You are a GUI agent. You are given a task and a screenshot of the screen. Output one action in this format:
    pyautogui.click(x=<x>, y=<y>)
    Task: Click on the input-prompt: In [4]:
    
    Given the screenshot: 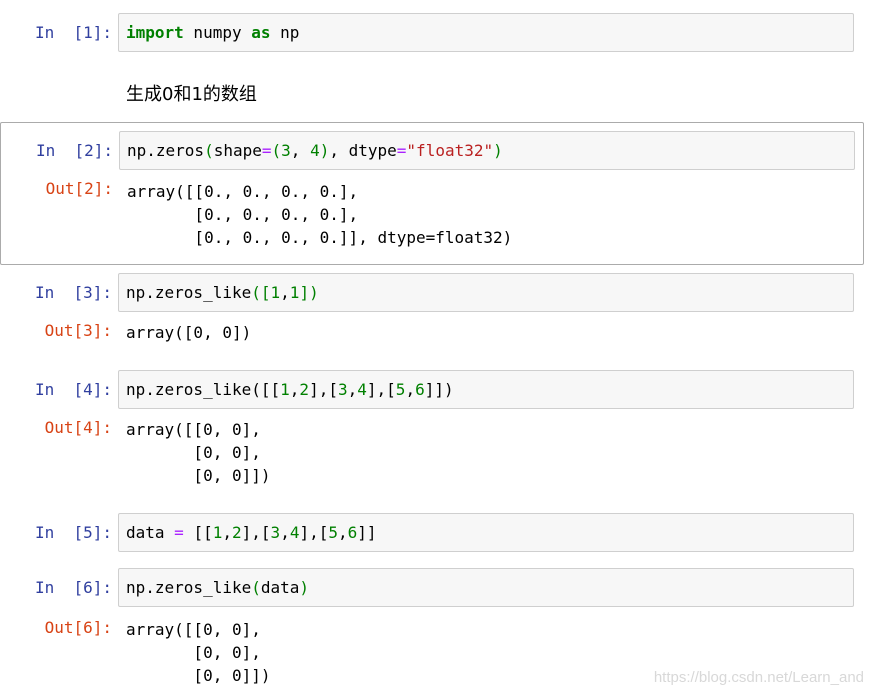 What is the action you would take?
    pyautogui.click(x=73, y=389)
    